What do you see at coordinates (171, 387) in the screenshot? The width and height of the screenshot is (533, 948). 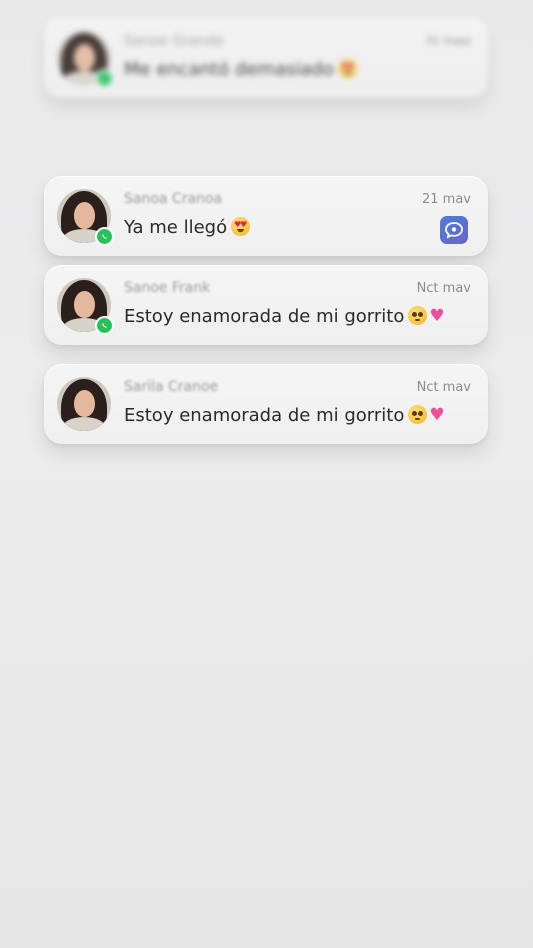 I see `sender-name: Sarila Cranoe` at bounding box center [171, 387].